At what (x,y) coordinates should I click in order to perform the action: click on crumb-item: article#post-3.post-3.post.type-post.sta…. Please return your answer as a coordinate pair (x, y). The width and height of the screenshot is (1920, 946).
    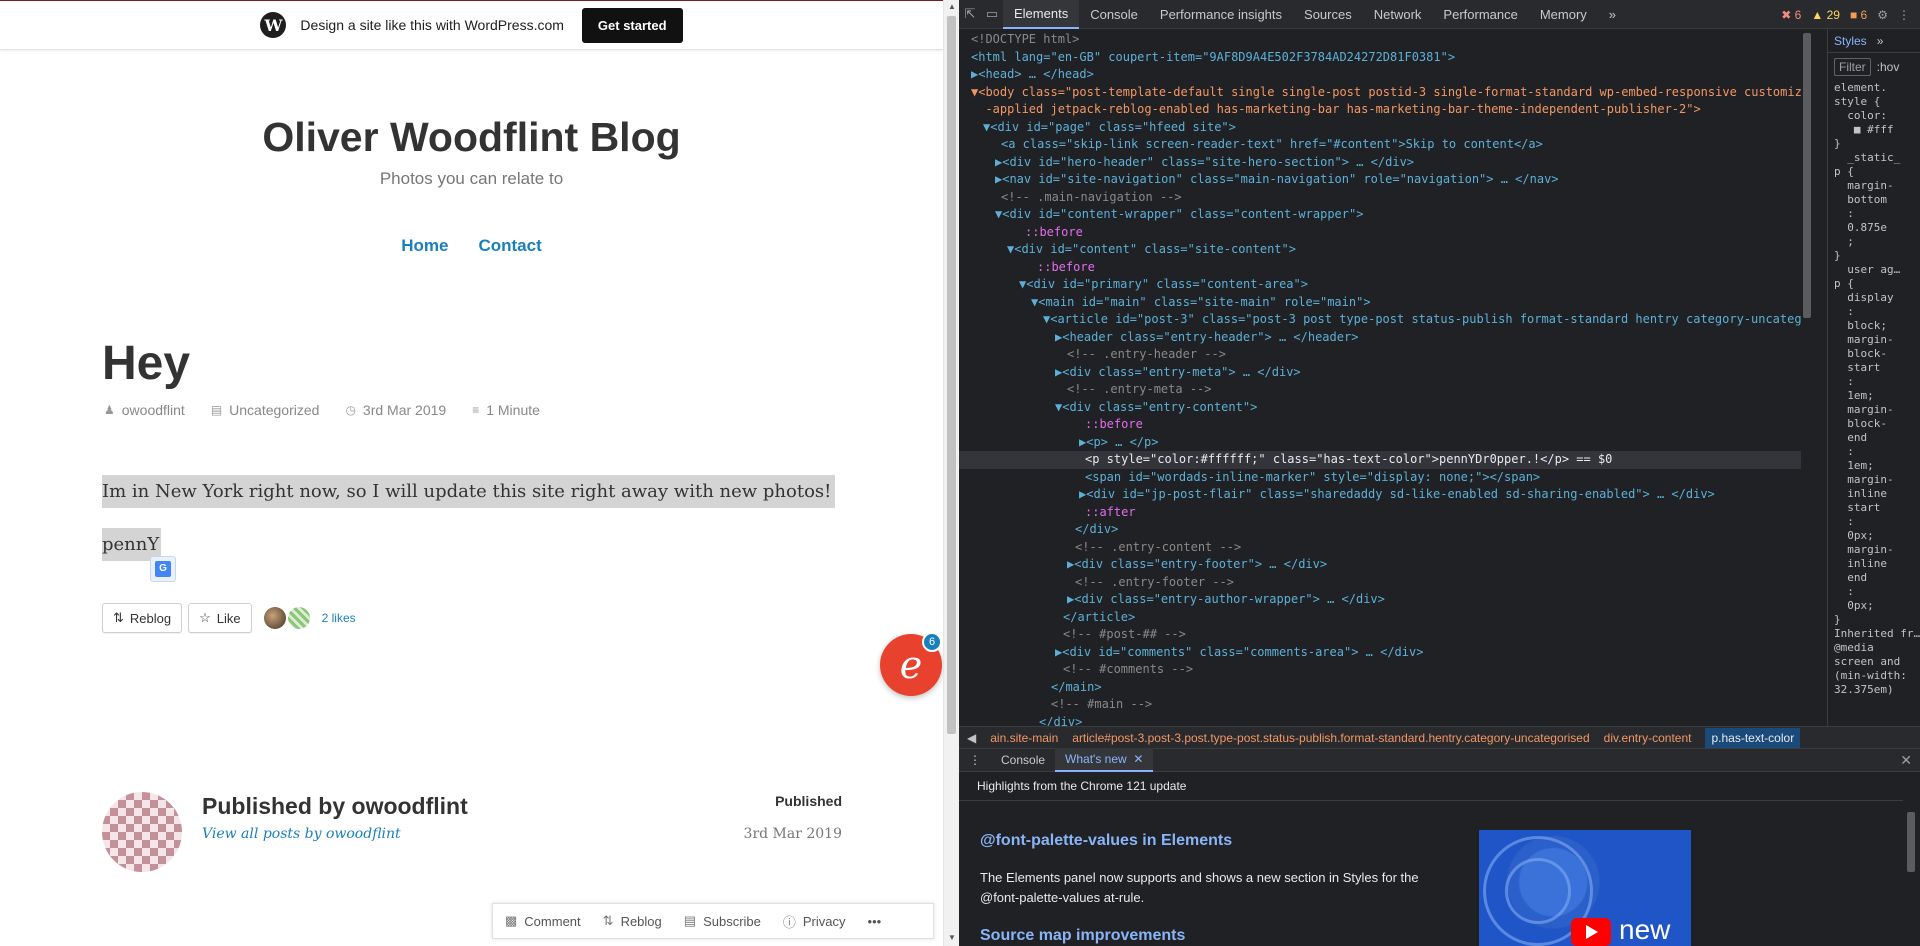
    Looking at the image, I should click on (1330, 738).